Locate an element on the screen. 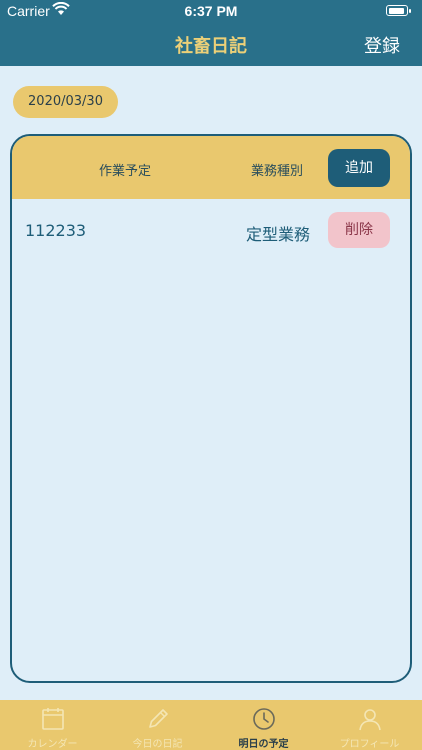  tab-tomorrow-plan-label: 明日の予定 is located at coordinates (263, 744).